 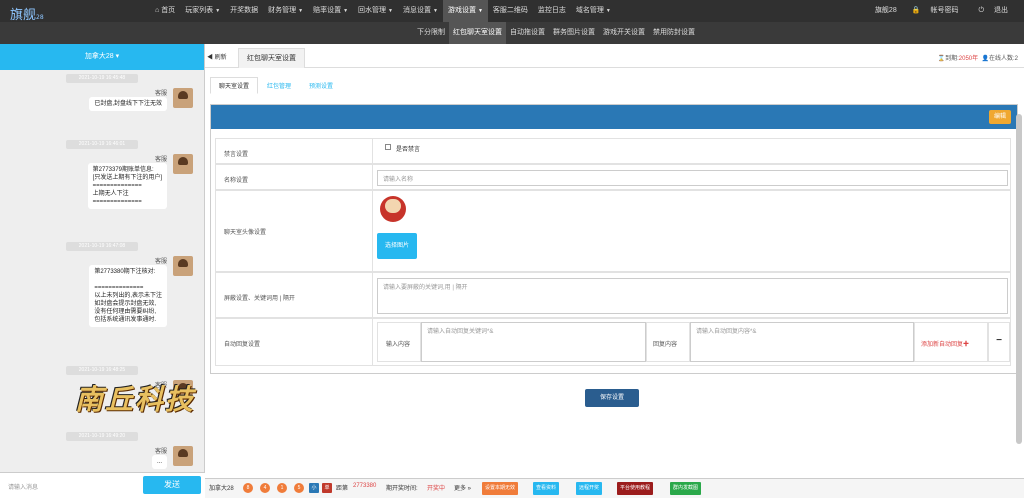 I want to click on subnav-item-0: 下分限制, so click(x=431, y=33).